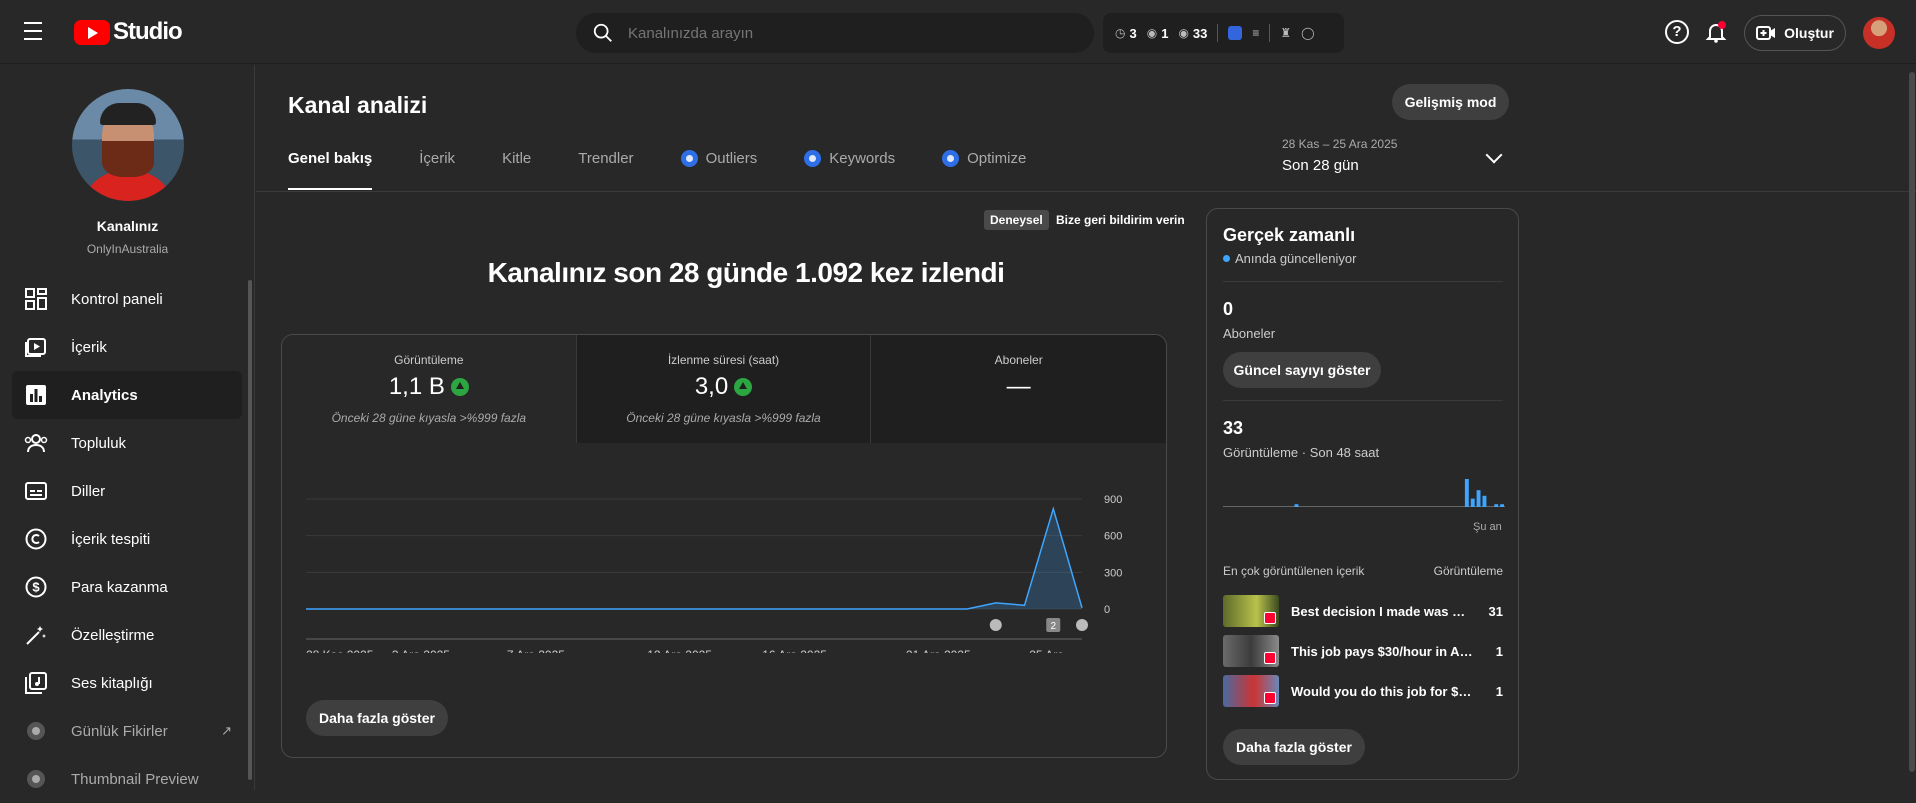  Describe the element at coordinates (1255, 33) in the screenshot. I see `list-icon: ≡` at that location.